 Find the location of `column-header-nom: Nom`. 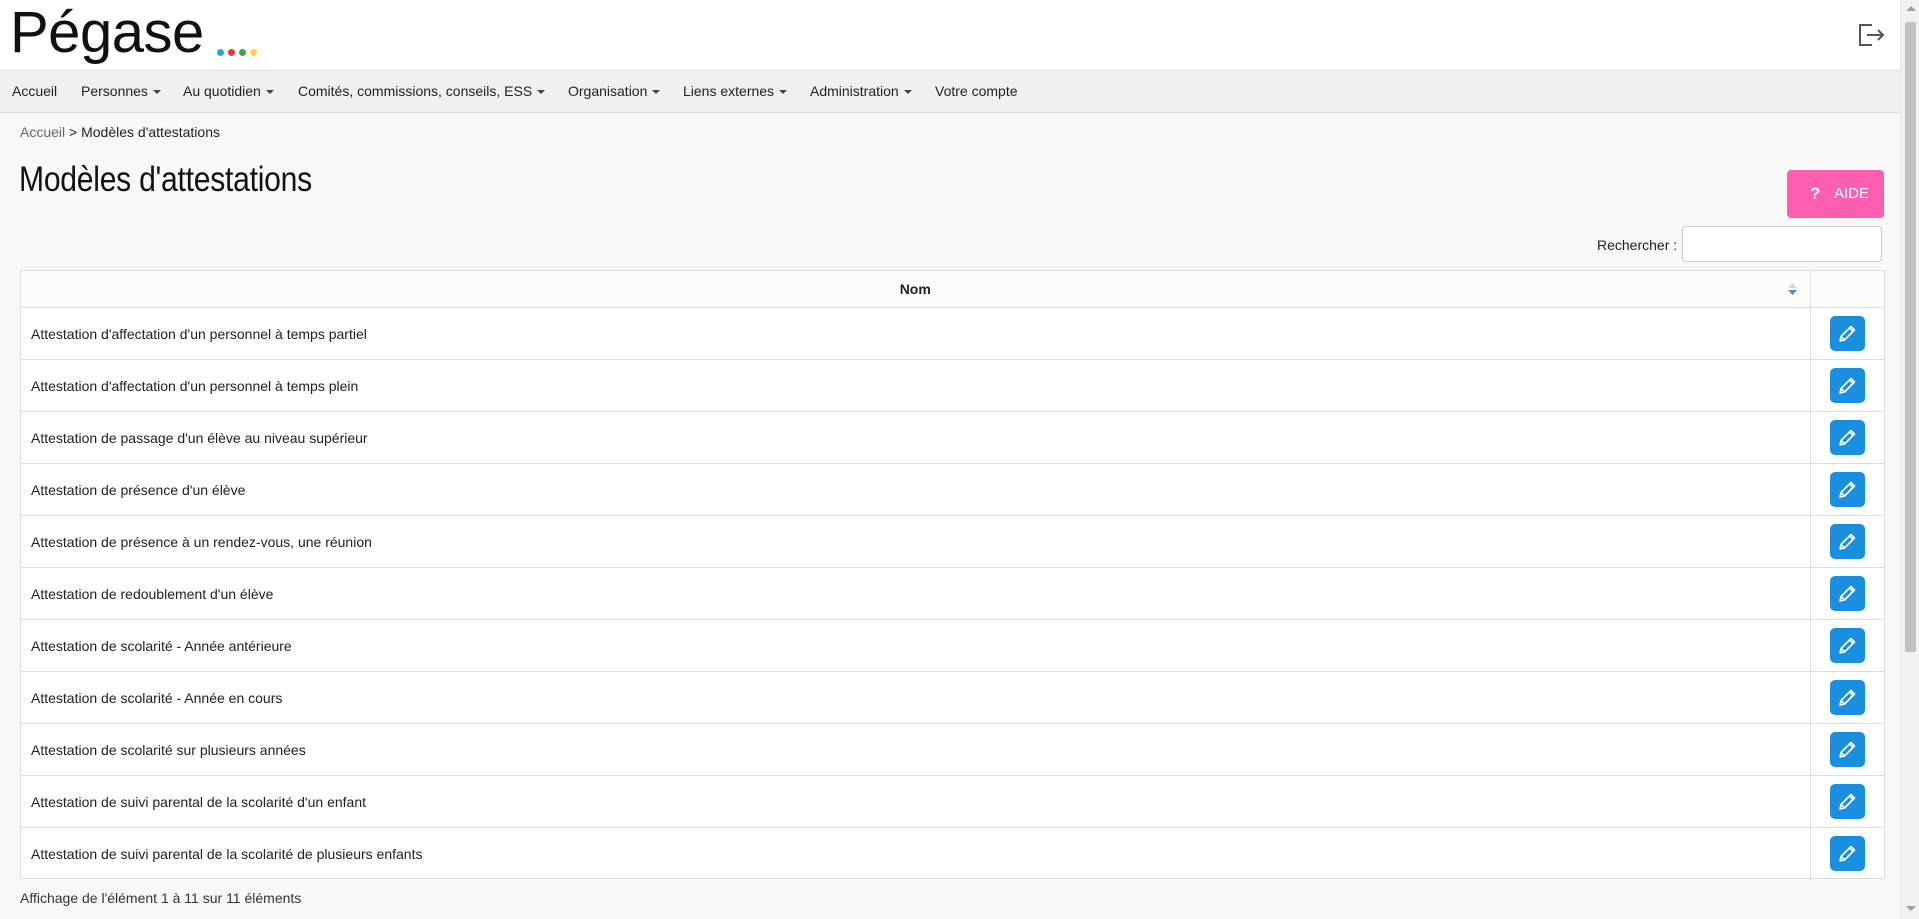

column-header-nom: Nom is located at coordinates (916, 289).